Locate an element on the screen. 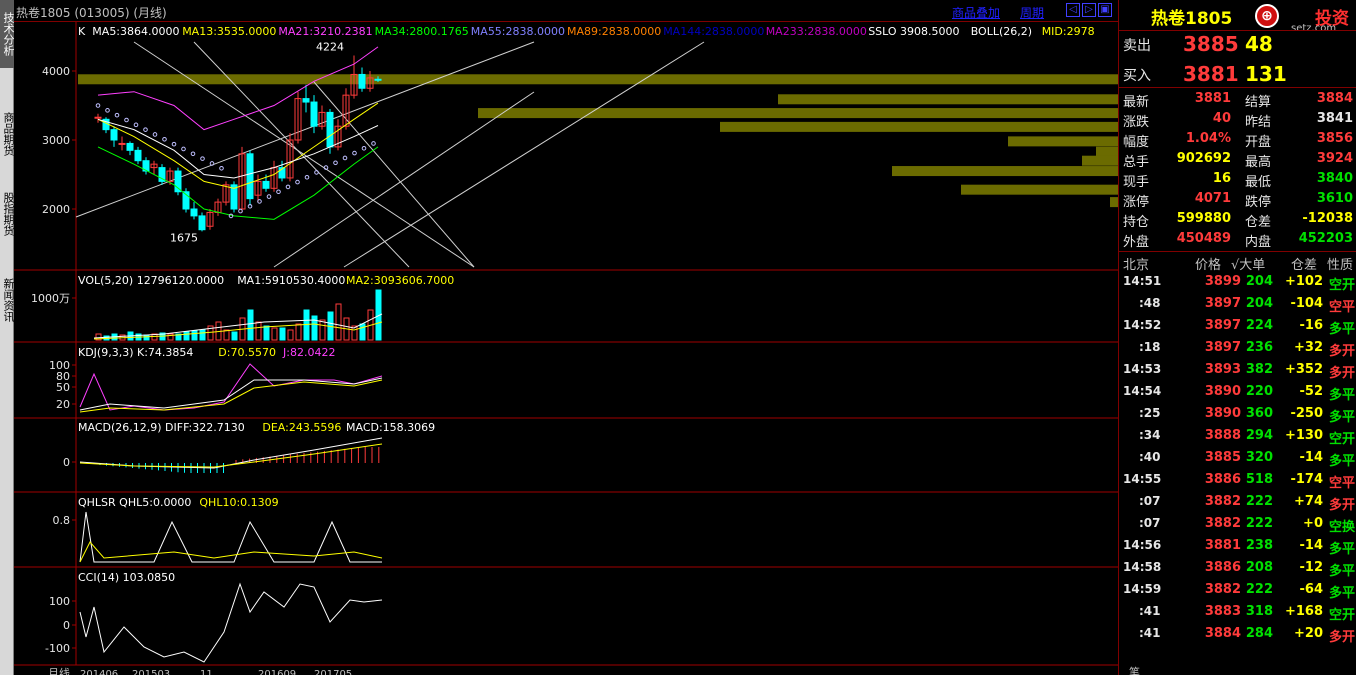 Image resolution: width=1356 pixels, height=675 pixels. stat-label: 最高 is located at coordinates (1258, 162).